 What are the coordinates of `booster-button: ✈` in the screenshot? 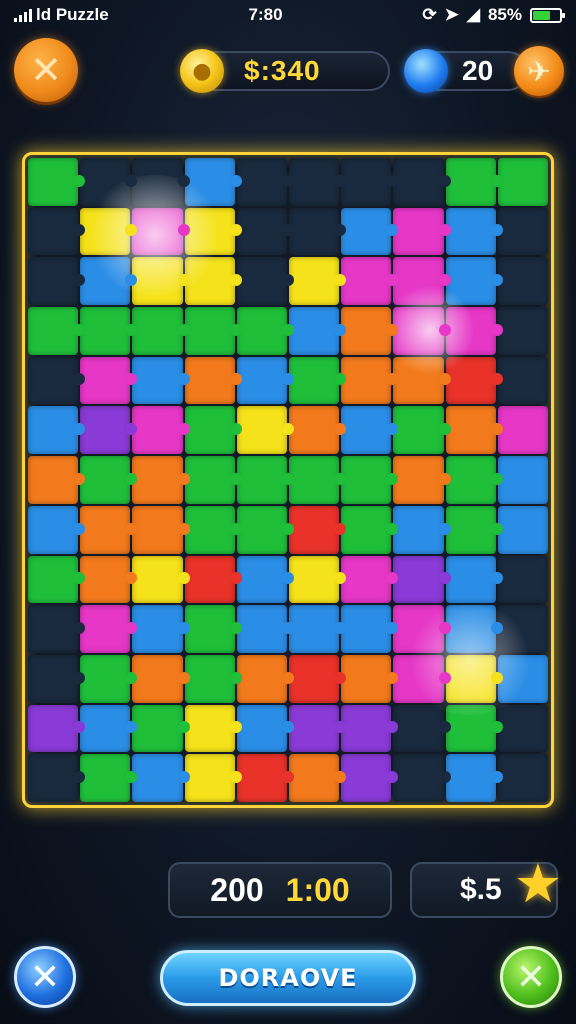 It's located at (539, 71).